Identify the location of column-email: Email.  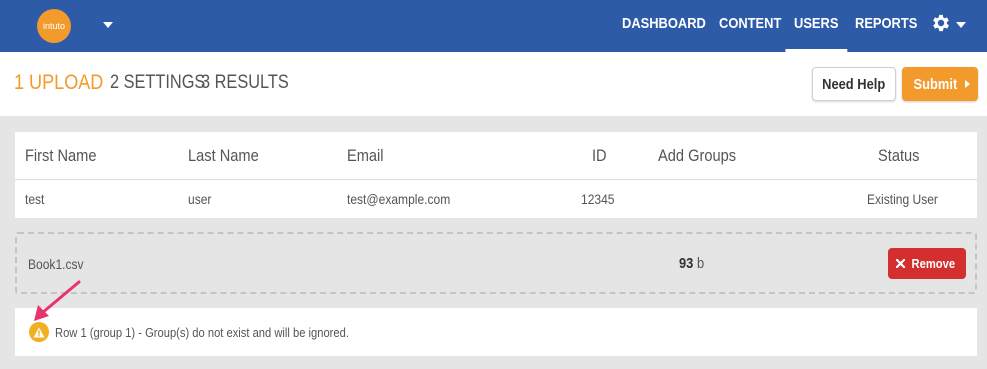
(365, 155).